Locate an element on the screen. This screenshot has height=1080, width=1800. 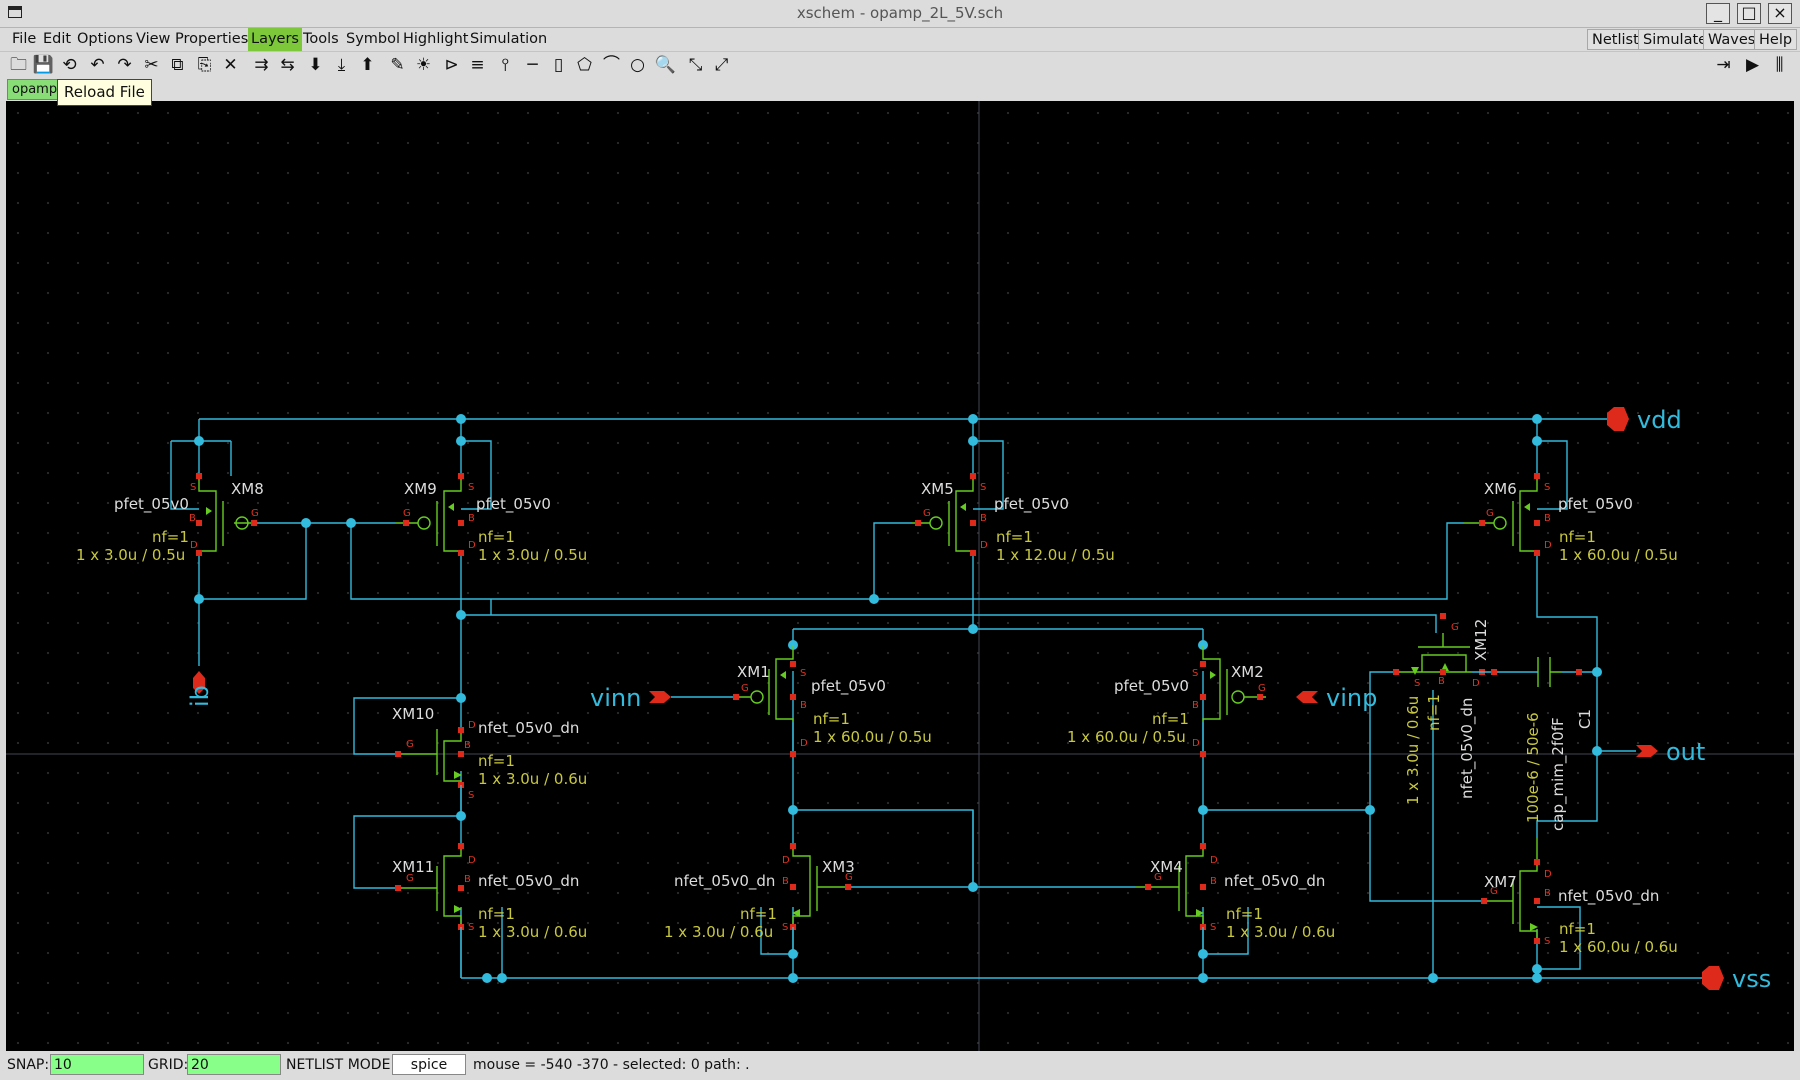
highlight-icon: ☀ is located at coordinates (423, 65).